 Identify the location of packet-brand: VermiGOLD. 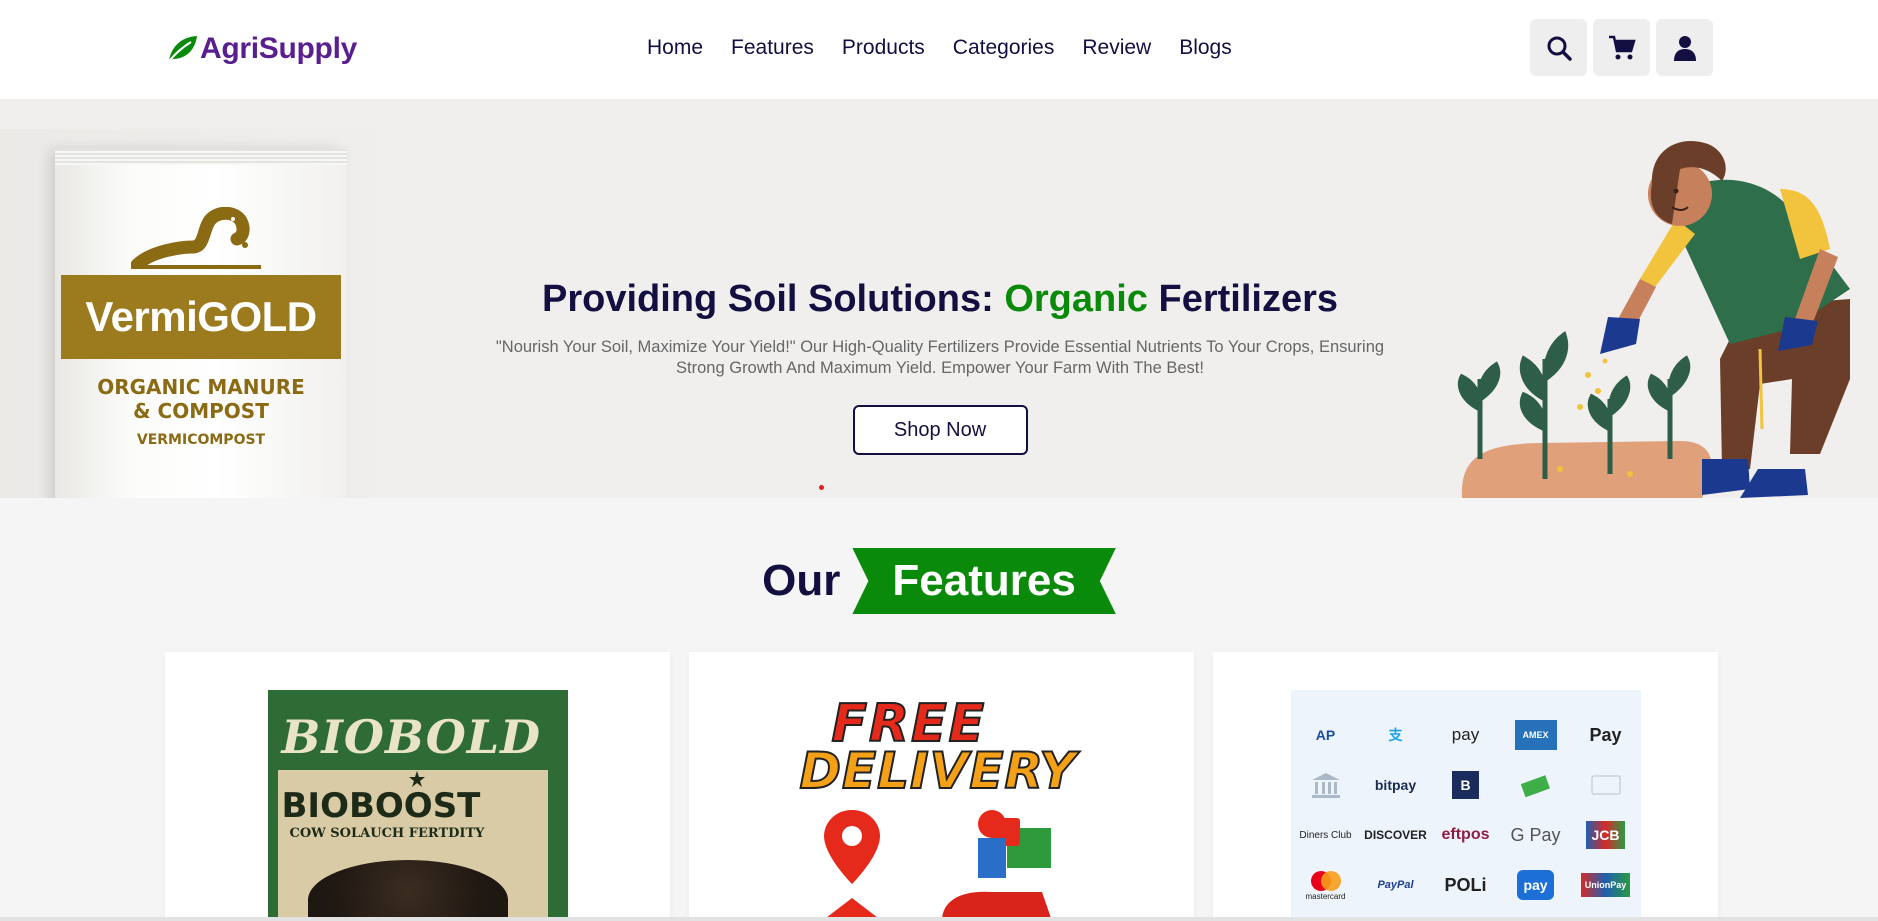
(201, 316).